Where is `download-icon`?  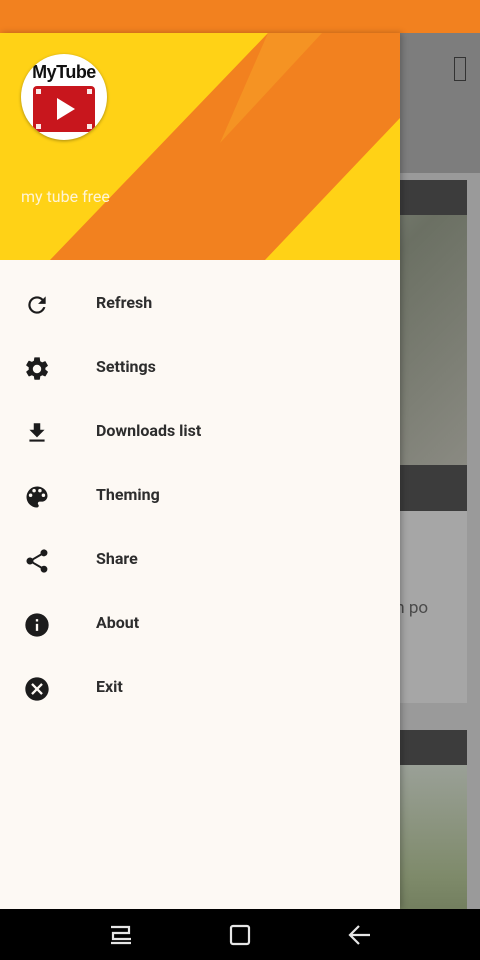
download-icon is located at coordinates (37, 433).